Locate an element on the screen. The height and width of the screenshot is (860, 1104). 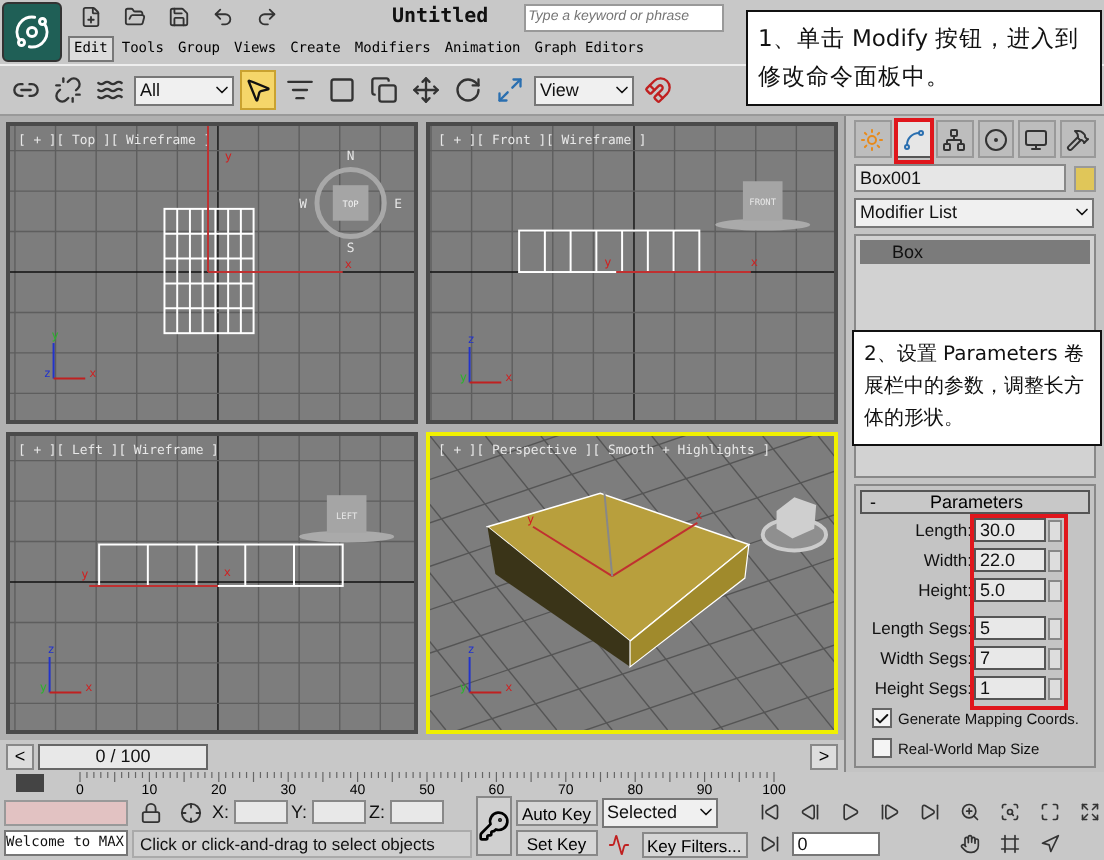
selection-filter-dropdown: All is located at coordinates (184, 90).